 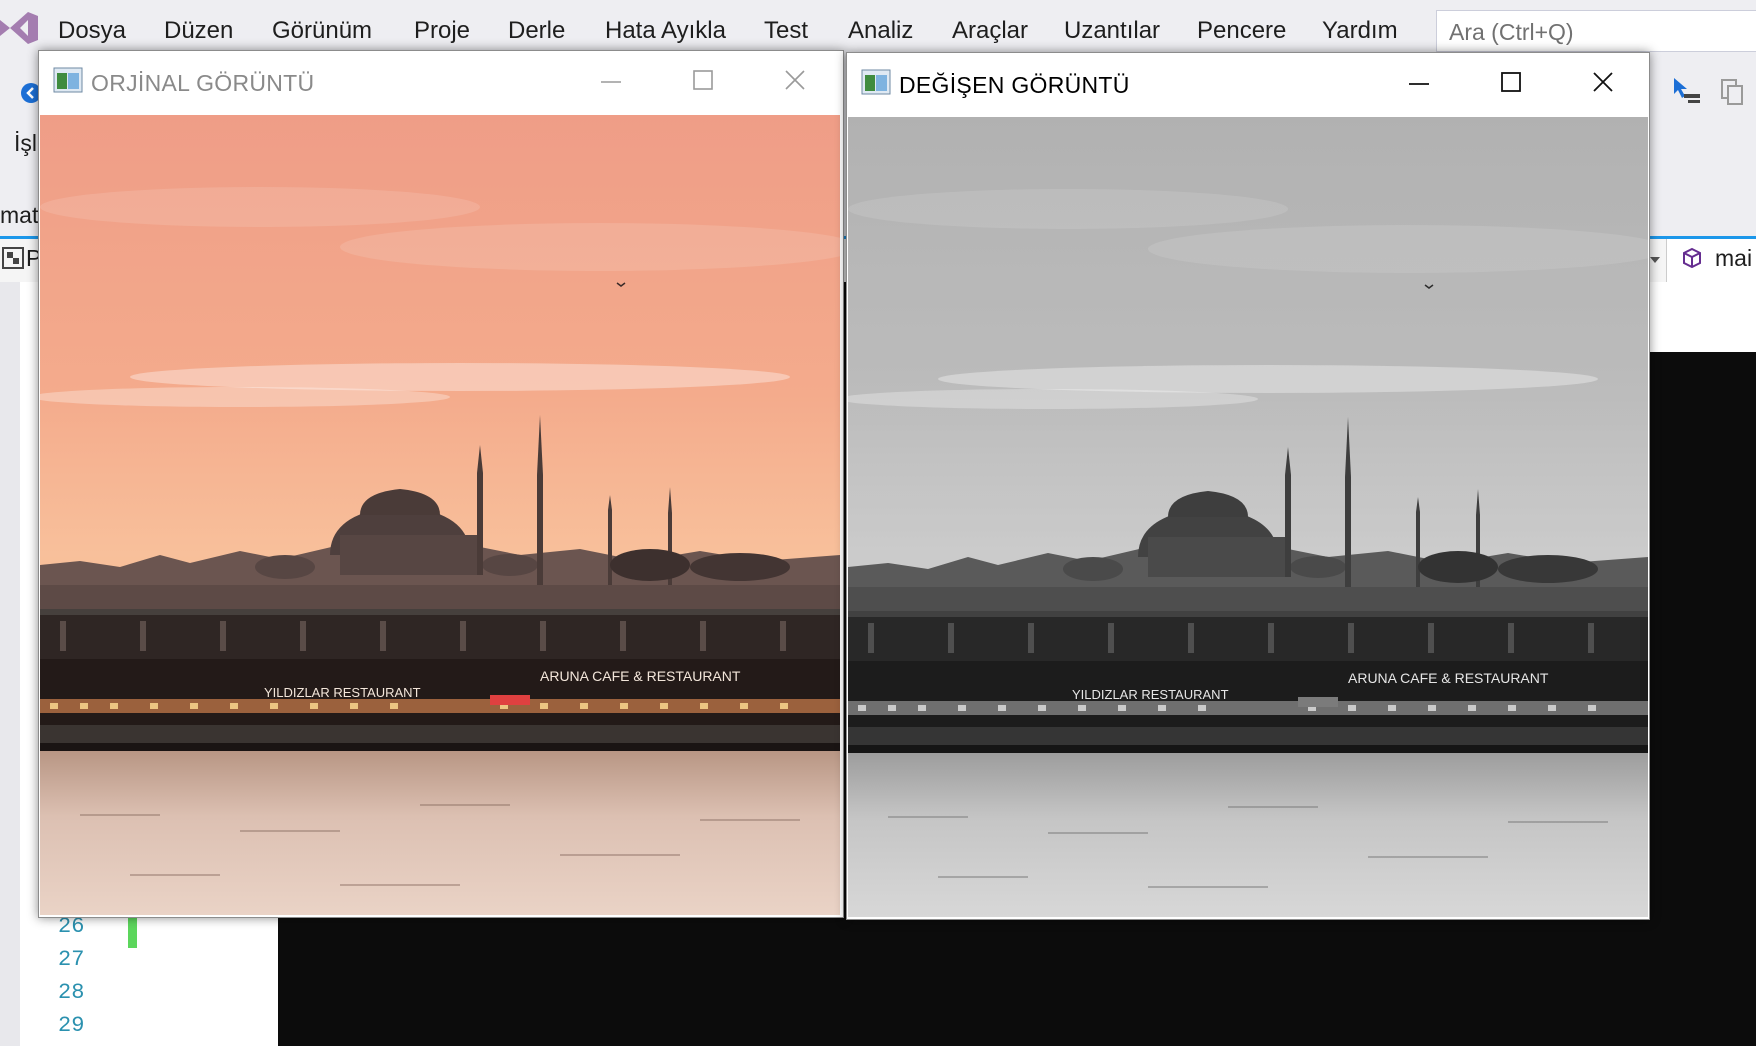 I want to click on window-titlebar: ORJİNAL GÖRÜNTÜ, so click(x=441, y=82).